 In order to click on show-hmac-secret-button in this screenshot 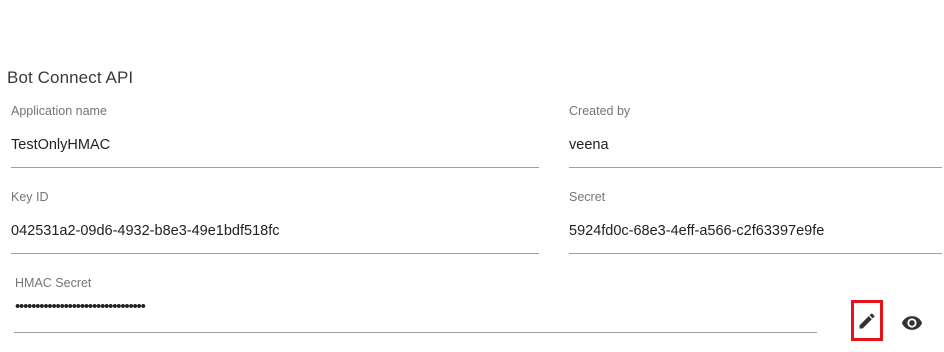, I will do `click(912, 323)`.